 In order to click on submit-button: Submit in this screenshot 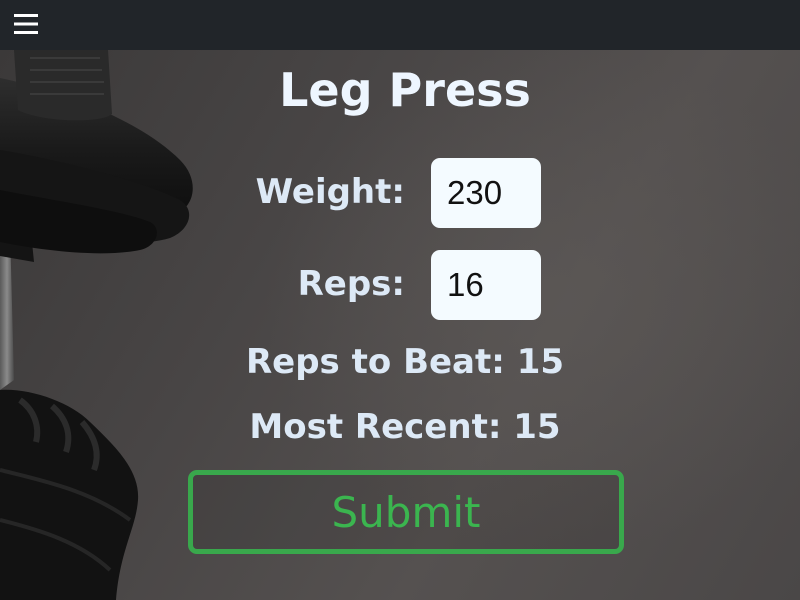, I will do `click(406, 512)`.